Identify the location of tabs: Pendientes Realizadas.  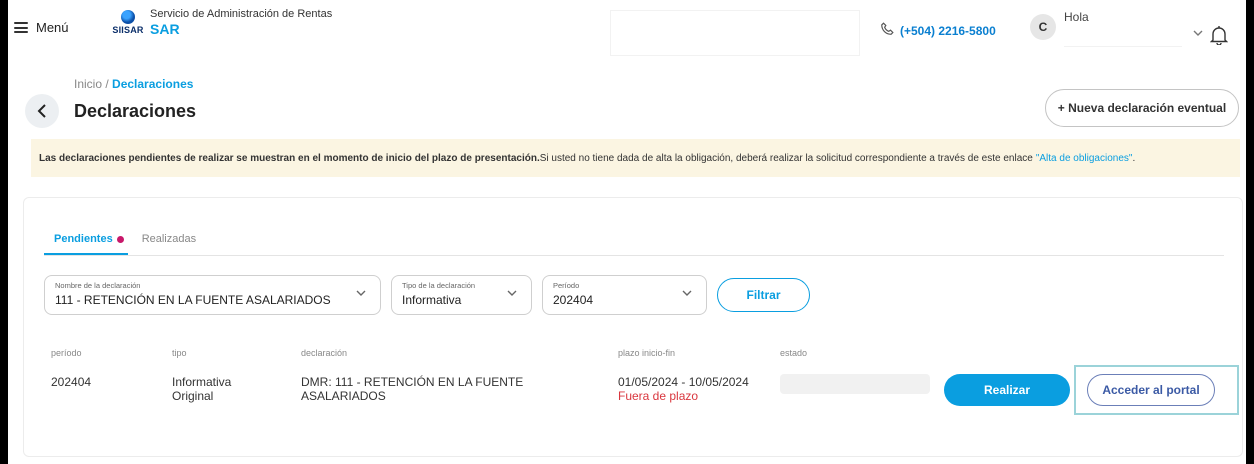
(634, 243).